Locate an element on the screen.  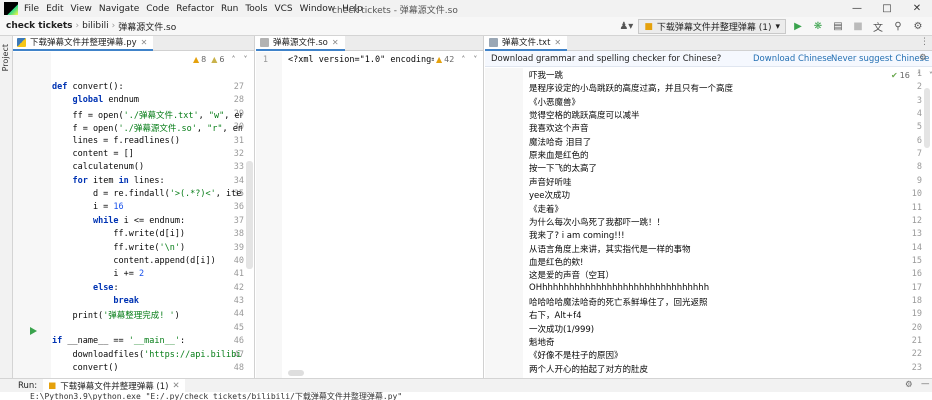
menu-run: Run is located at coordinates (229, 9).